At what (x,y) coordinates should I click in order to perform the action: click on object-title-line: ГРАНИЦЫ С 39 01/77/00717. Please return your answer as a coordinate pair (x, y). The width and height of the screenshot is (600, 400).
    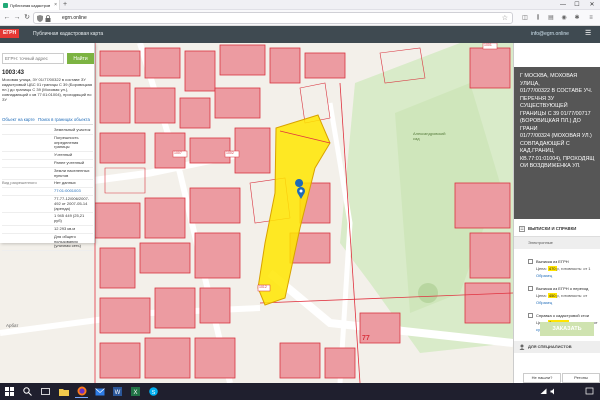
    Looking at the image, I should click on (555, 113).